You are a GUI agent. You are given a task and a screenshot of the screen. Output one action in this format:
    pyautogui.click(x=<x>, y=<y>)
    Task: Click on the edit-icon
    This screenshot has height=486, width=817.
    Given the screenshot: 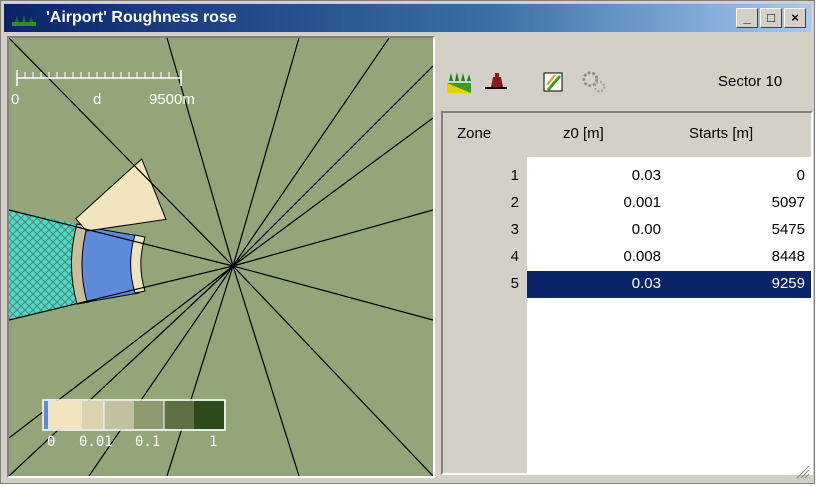 What is the action you would take?
    pyautogui.click(x=553, y=82)
    